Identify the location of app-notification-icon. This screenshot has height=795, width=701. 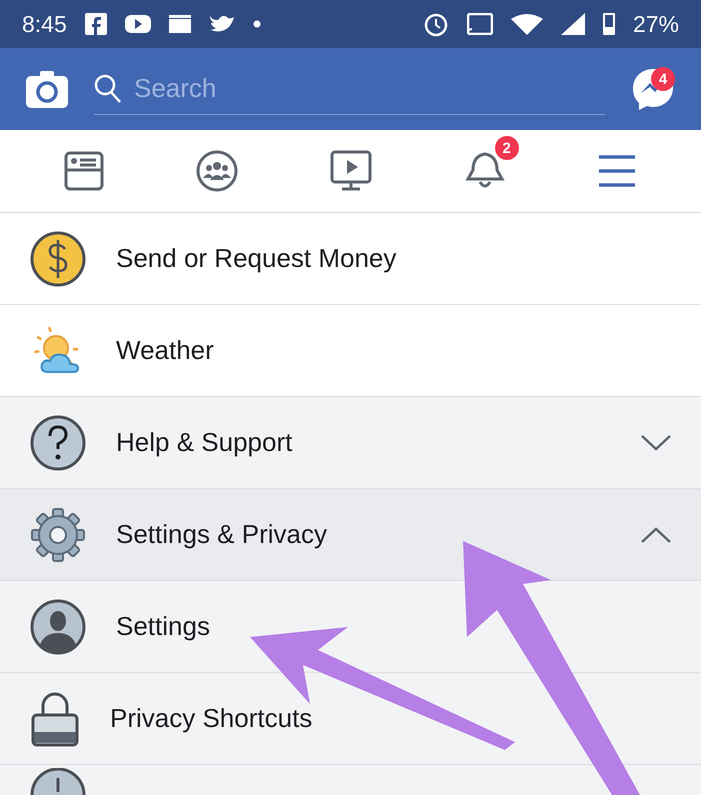
(95, 24).